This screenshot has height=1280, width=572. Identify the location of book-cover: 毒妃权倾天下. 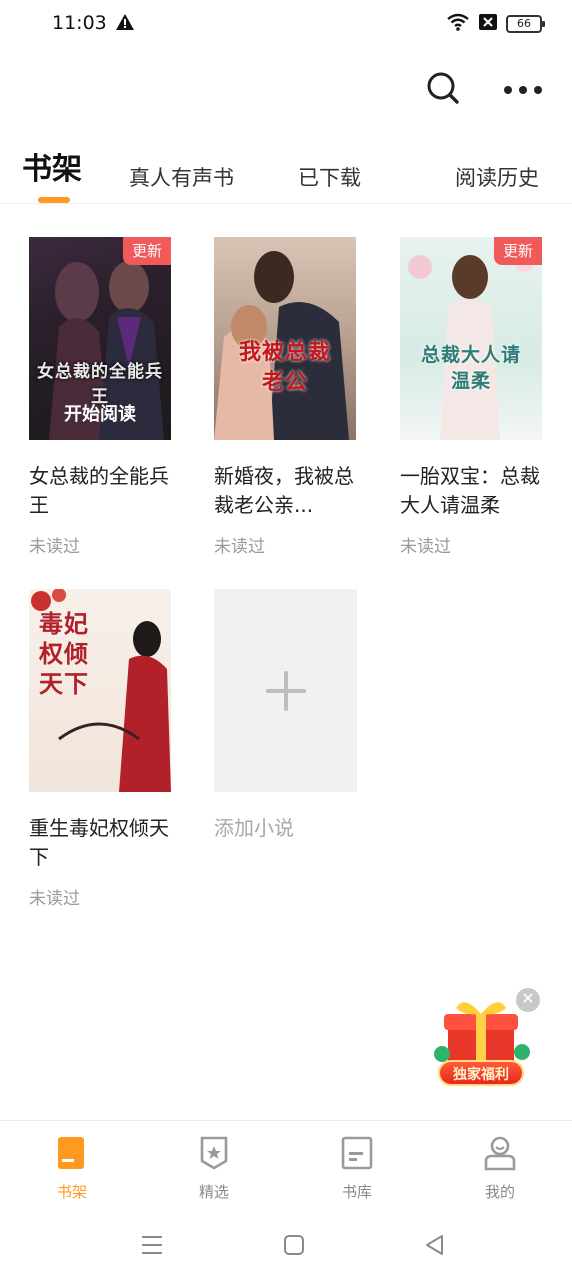
(100, 690).